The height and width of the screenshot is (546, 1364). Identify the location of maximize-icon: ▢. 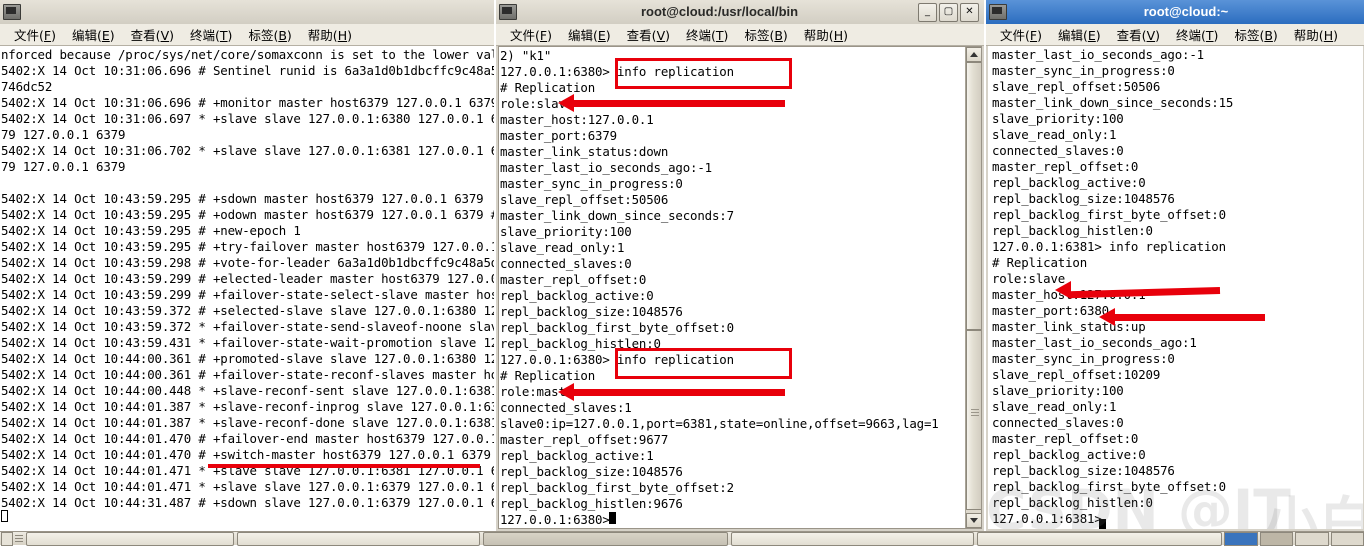
(948, 12).